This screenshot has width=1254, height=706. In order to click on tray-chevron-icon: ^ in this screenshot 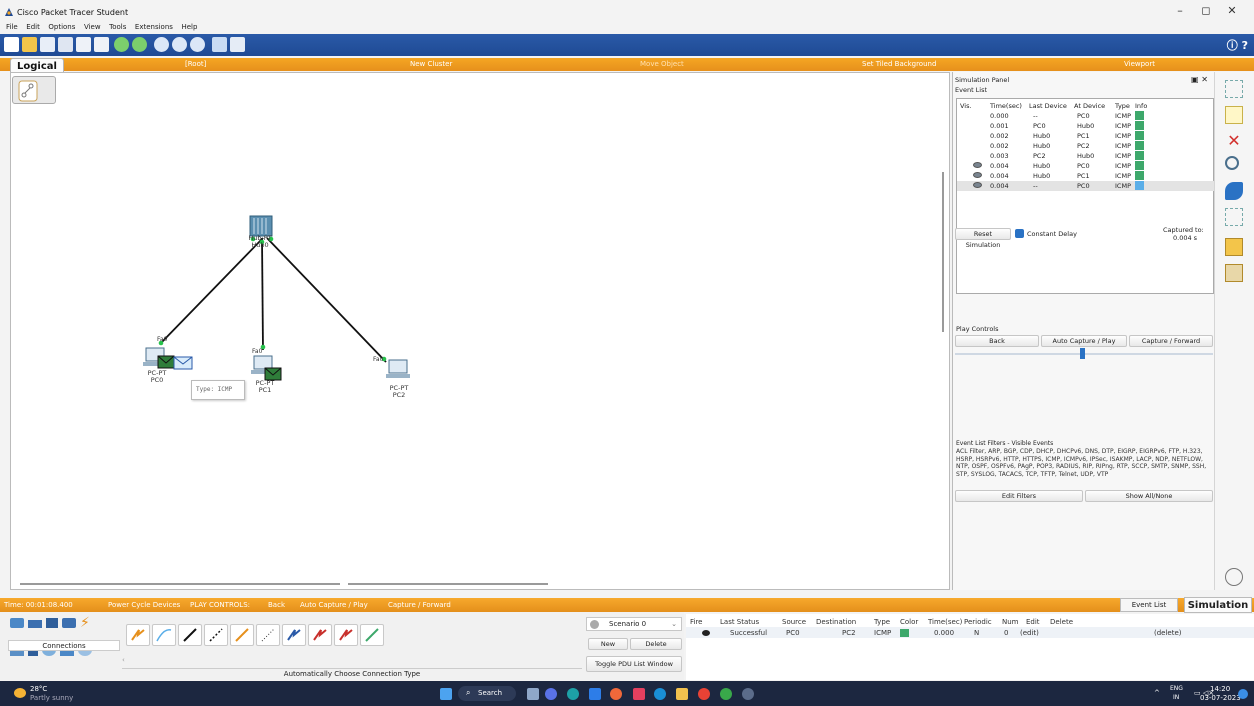, I will do `click(1157, 693)`.